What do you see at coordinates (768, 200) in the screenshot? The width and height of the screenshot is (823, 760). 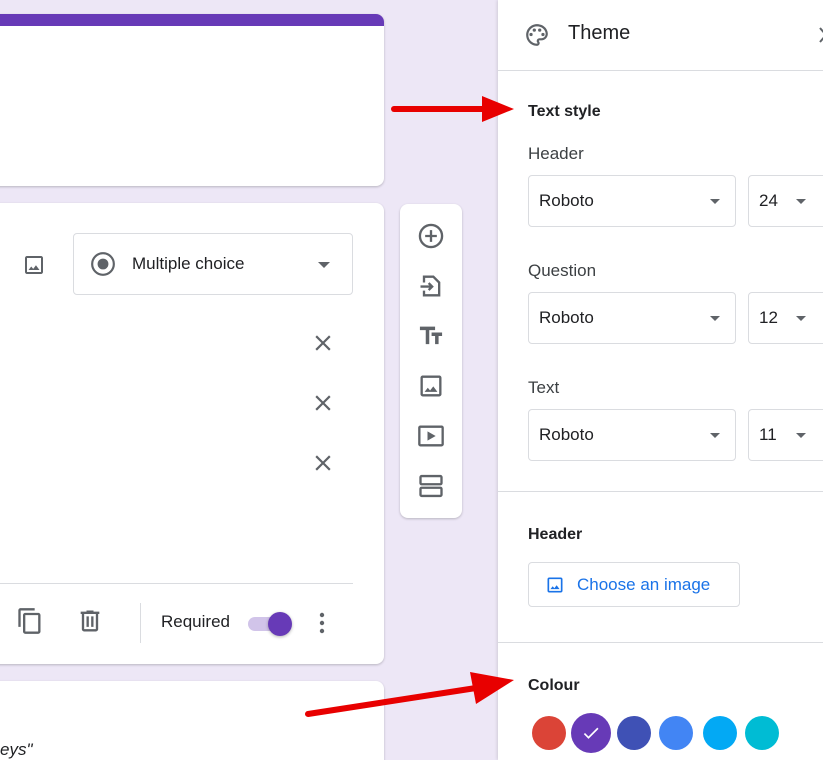 I see `header-size-value: 24` at bounding box center [768, 200].